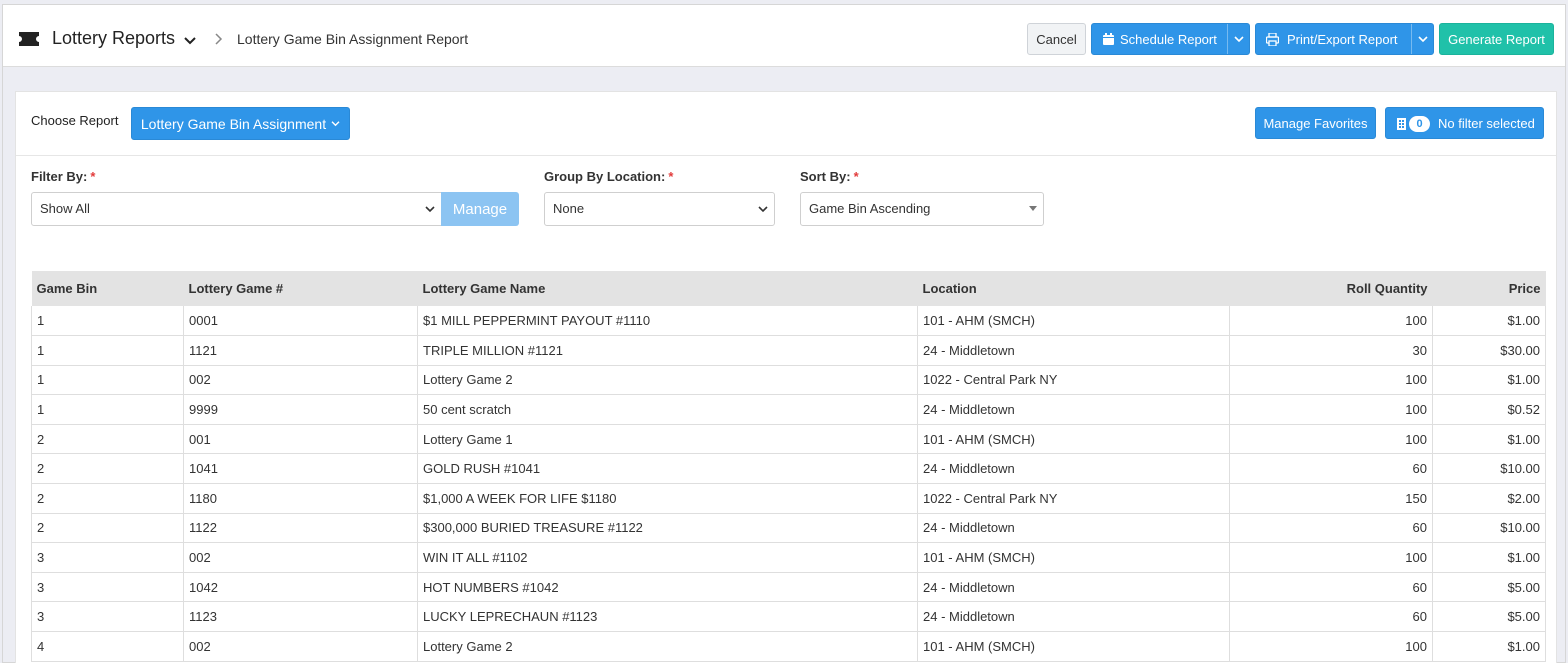  What do you see at coordinates (233, 123) in the screenshot?
I see `choose-report-value: Lottery Game Bin Assignment` at bounding box center [233, 123].